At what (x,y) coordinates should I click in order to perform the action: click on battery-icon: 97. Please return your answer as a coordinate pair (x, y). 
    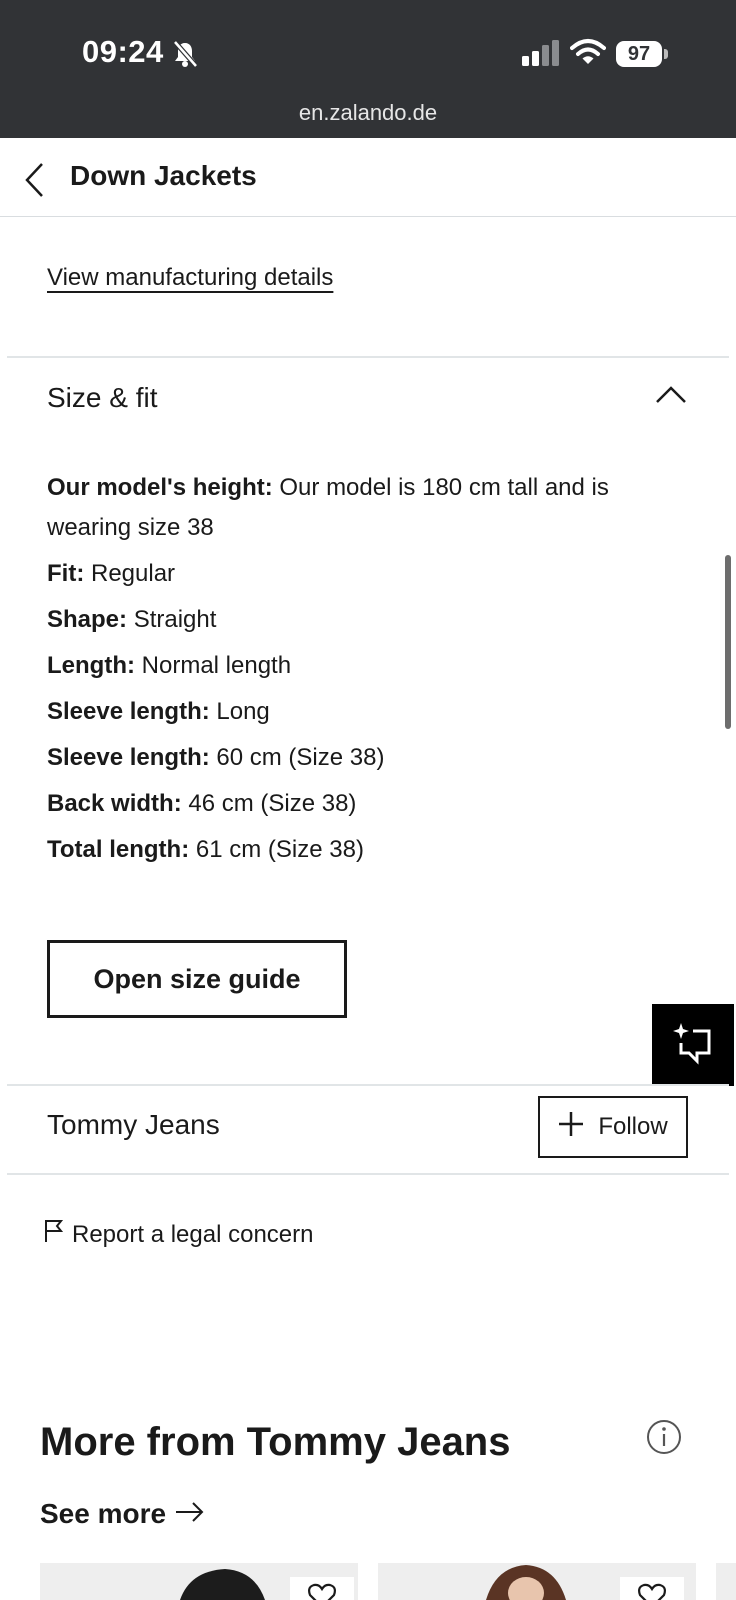
    Looking at the image, I should click on (639, 54).